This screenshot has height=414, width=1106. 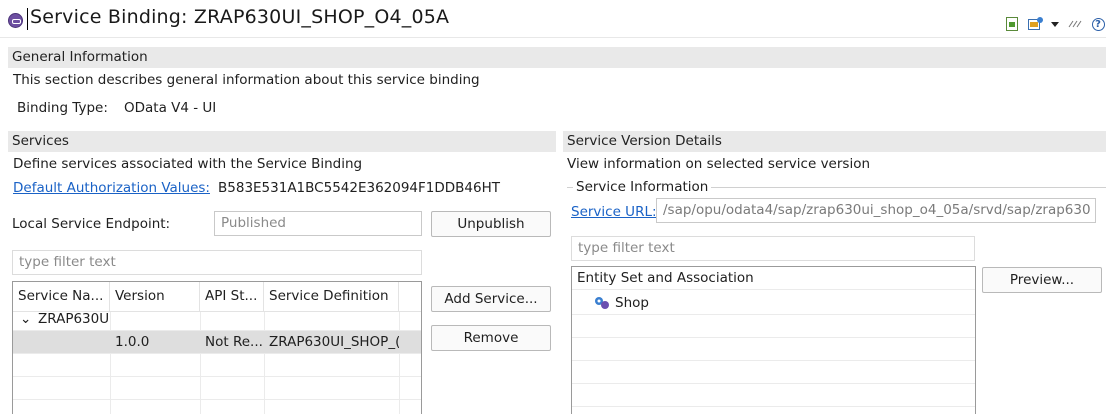 I want to click on entity-row-shop: Shop, so click(x=773, y=303).